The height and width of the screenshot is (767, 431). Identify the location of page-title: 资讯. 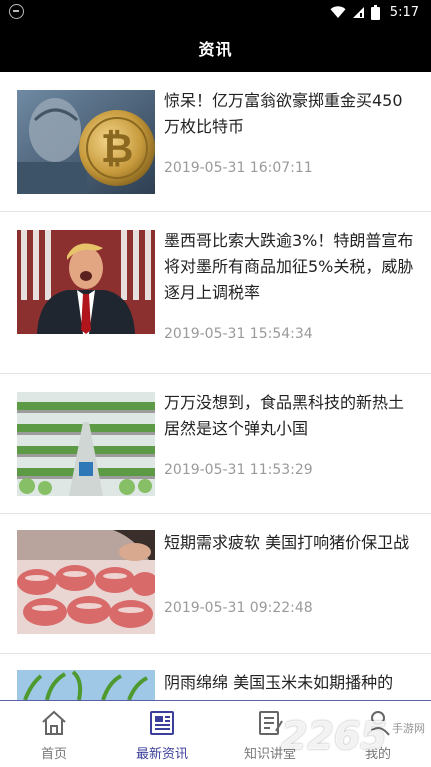
(215, 49).